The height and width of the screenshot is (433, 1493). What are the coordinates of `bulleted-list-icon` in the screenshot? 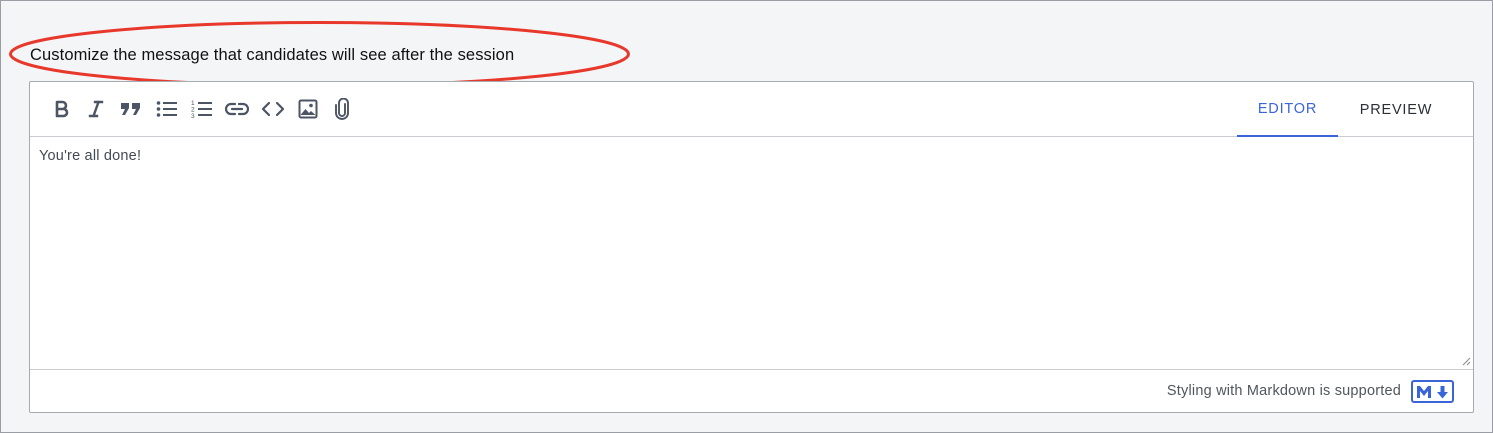 It's located at (166, 109).